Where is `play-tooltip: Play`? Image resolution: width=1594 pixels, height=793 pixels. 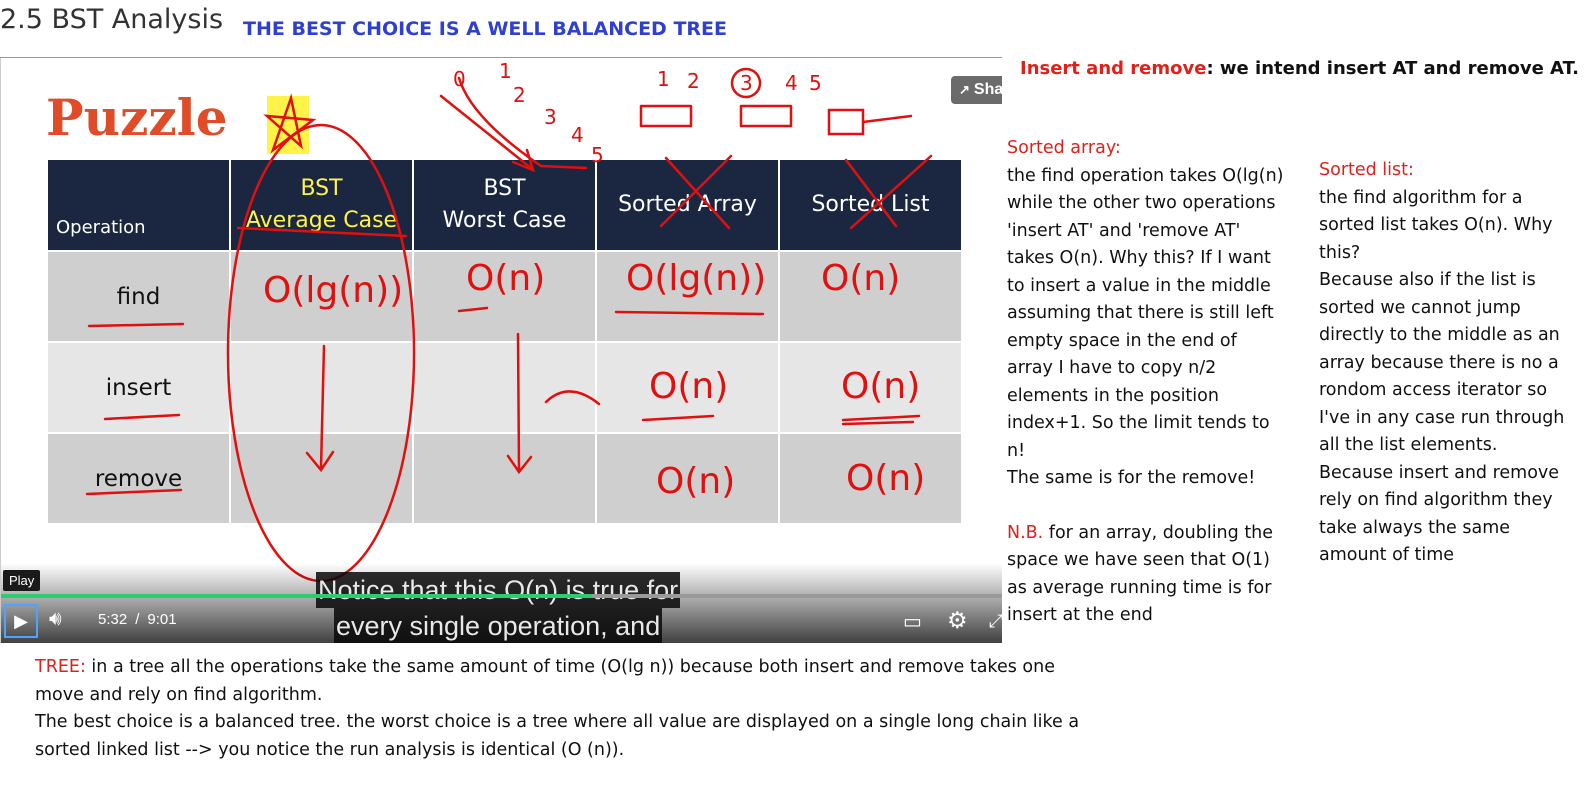 play-tooltip: Play is located at coordinates (22, 580).